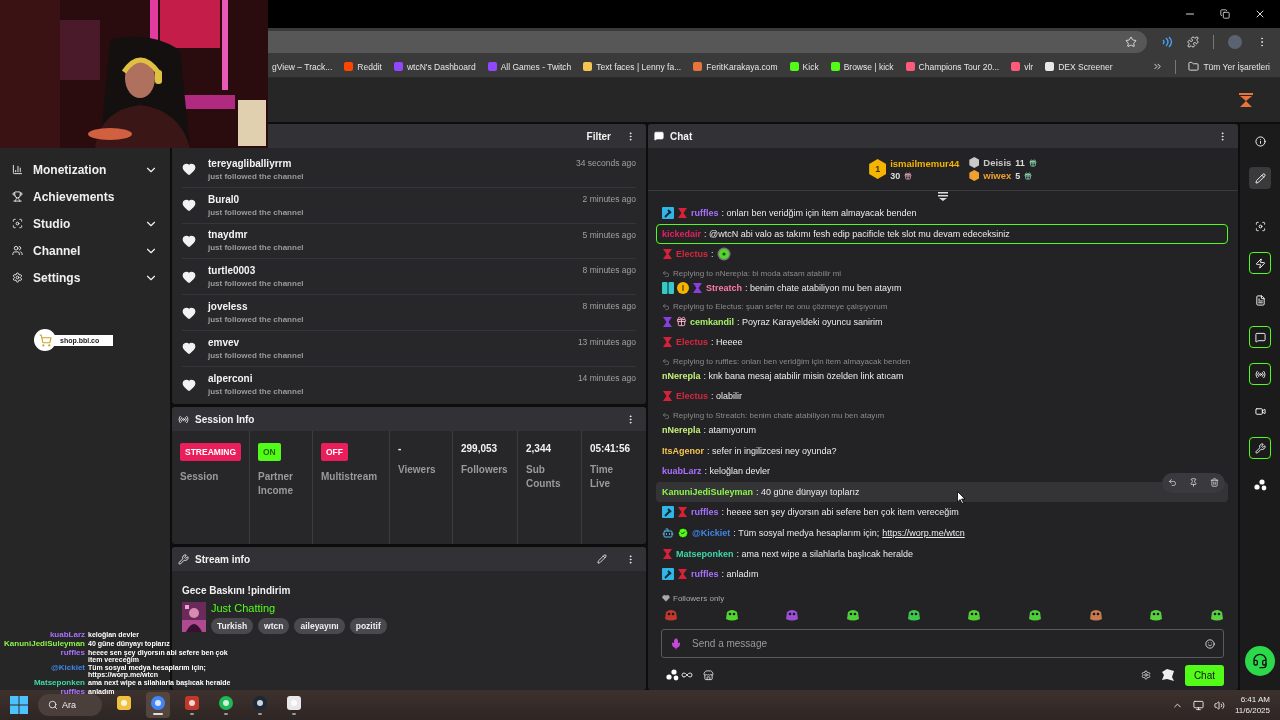  I want to click on collapse-icon, so click(943, 196).